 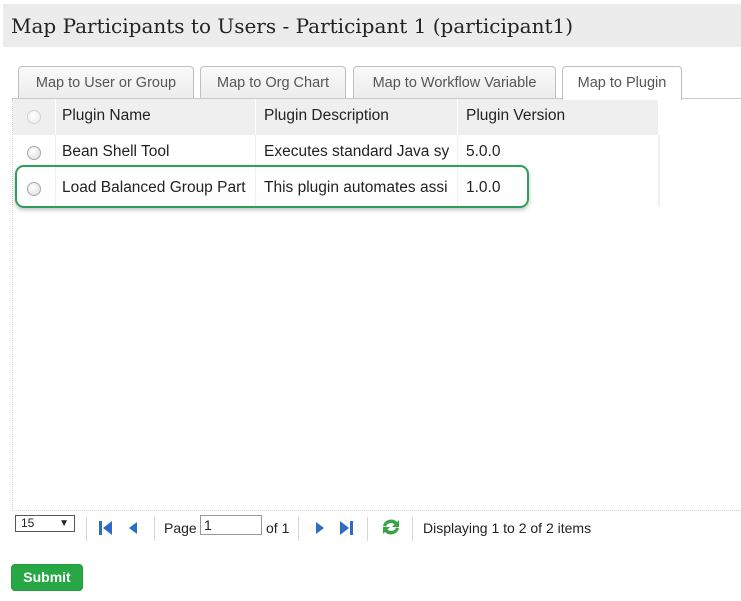 I want to click on header-plugin-description: Plugin Description, so click(x=357, y=117).